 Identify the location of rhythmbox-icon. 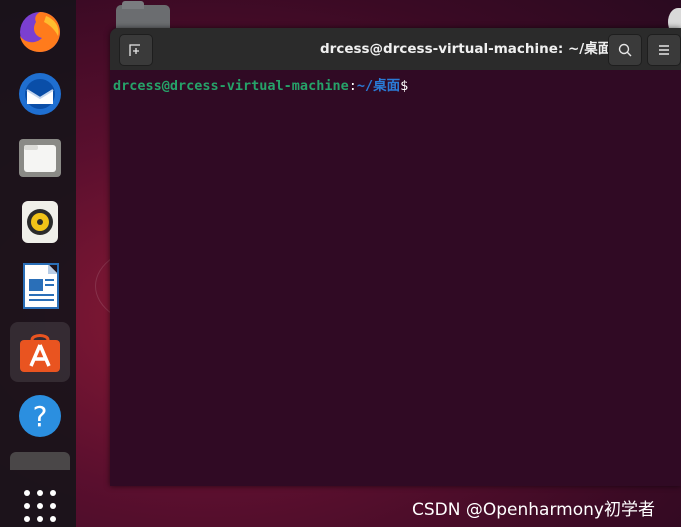
(40, 222).